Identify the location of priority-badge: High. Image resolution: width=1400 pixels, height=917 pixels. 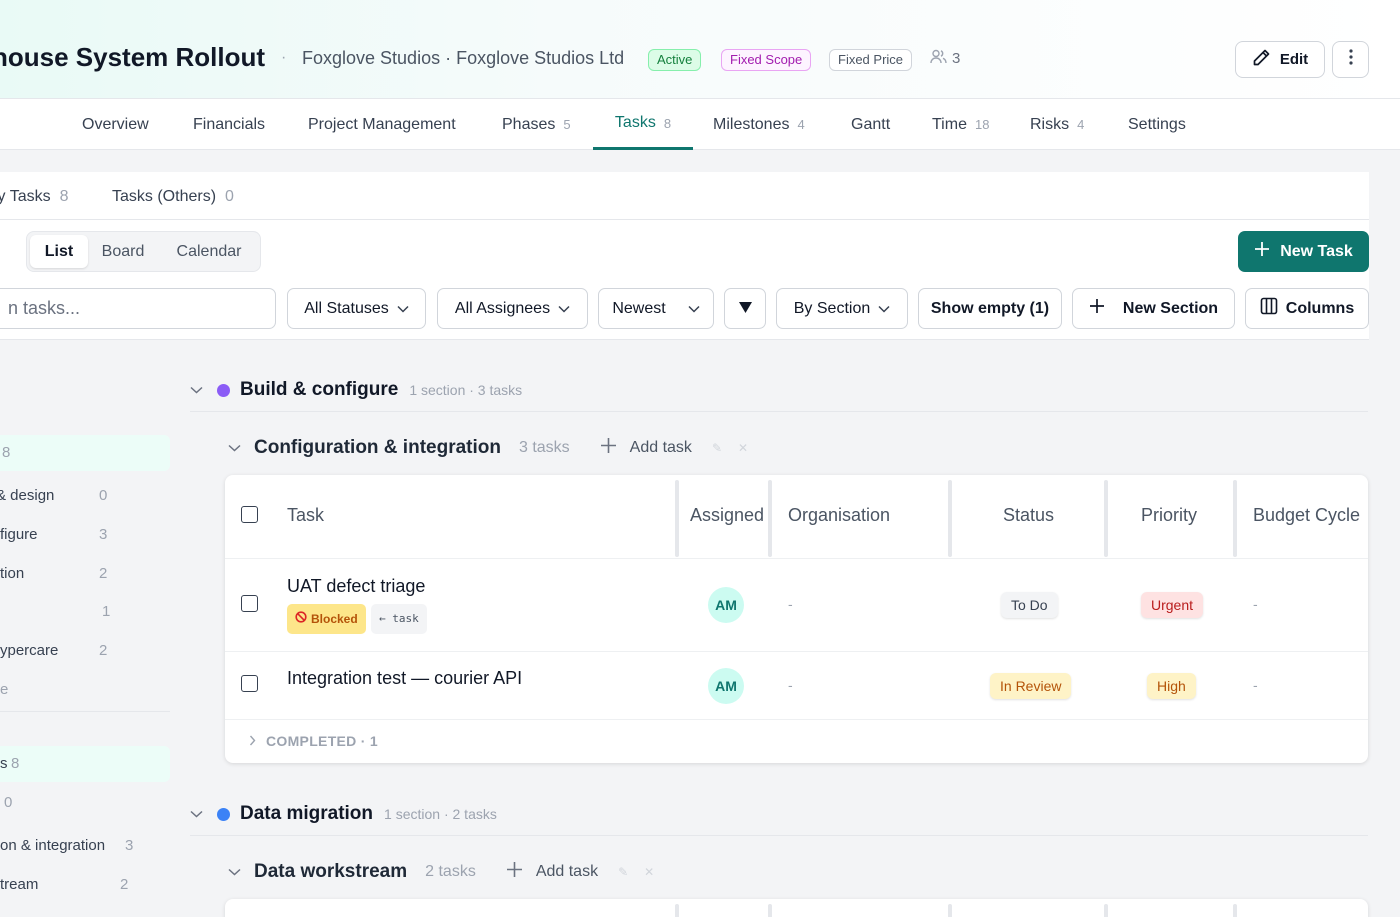
(1171, 686).